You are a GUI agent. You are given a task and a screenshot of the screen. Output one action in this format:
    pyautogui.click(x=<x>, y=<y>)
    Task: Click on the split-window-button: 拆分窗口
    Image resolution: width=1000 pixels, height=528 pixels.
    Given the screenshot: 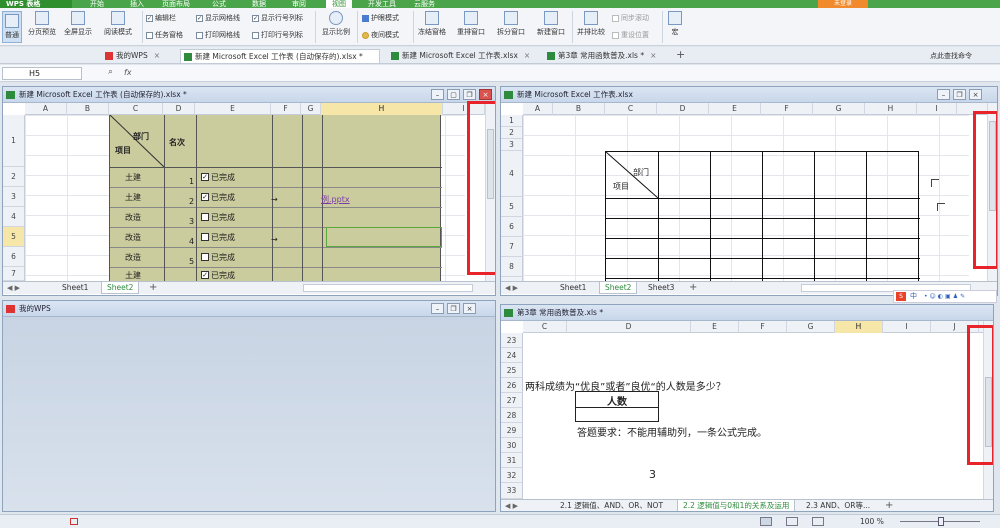 What is the action you would take?
    pyautogui.click(x=511, y=24)
    